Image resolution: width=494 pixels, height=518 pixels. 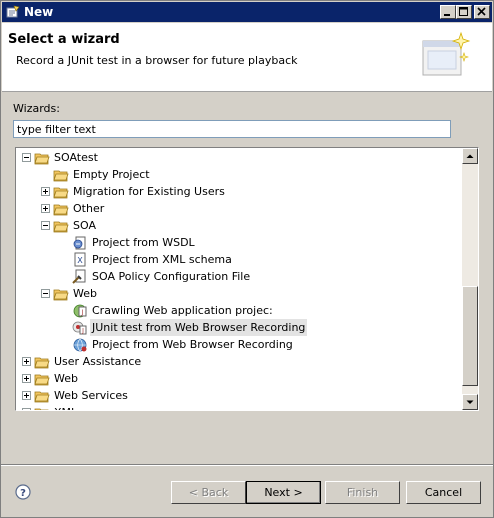 What do you see at coordinates (236, 361) in the screenshot?
I see `tree-item: User Assistance` at bounding box center [236, 361].